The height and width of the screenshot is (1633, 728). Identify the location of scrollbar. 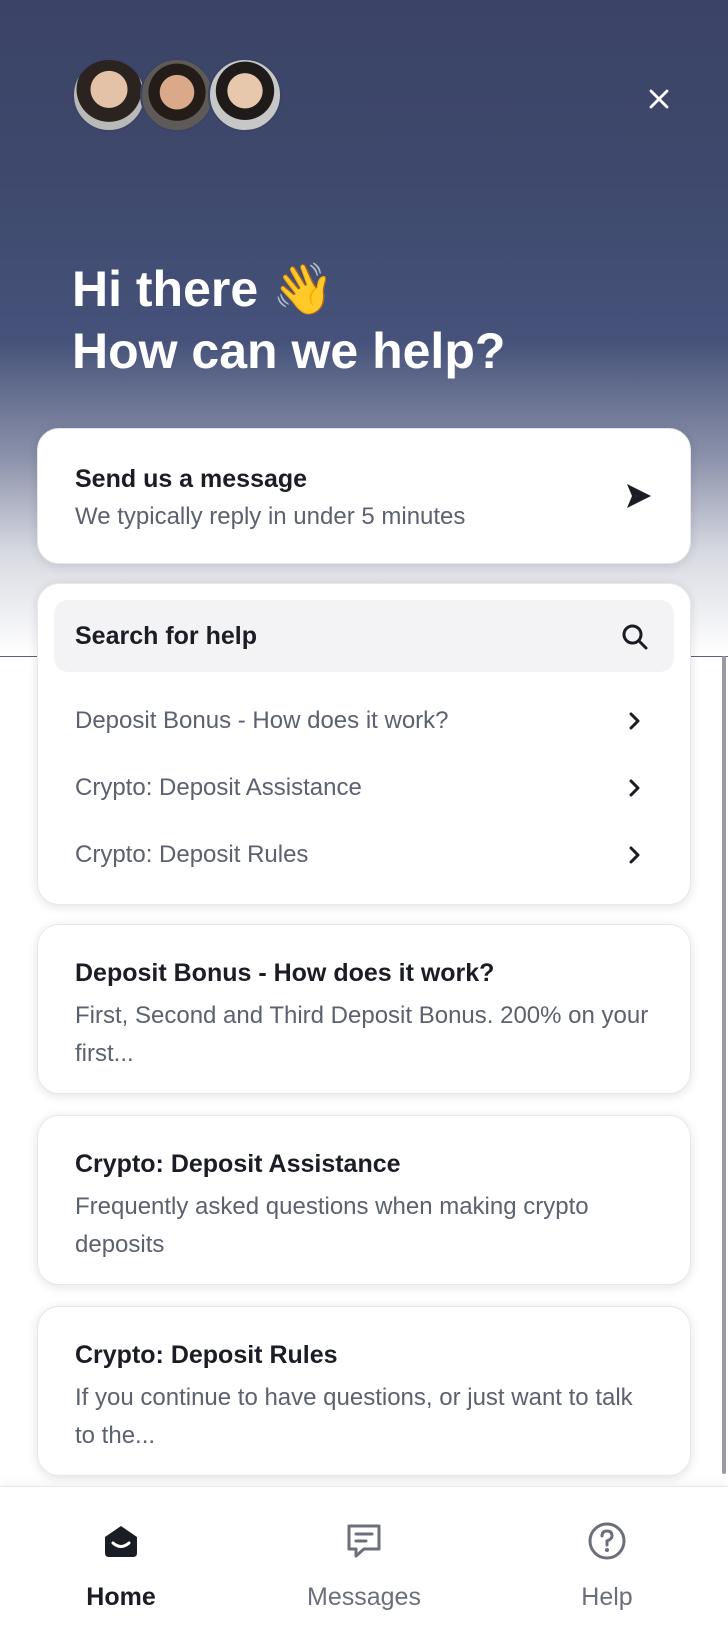
(724, 1065).